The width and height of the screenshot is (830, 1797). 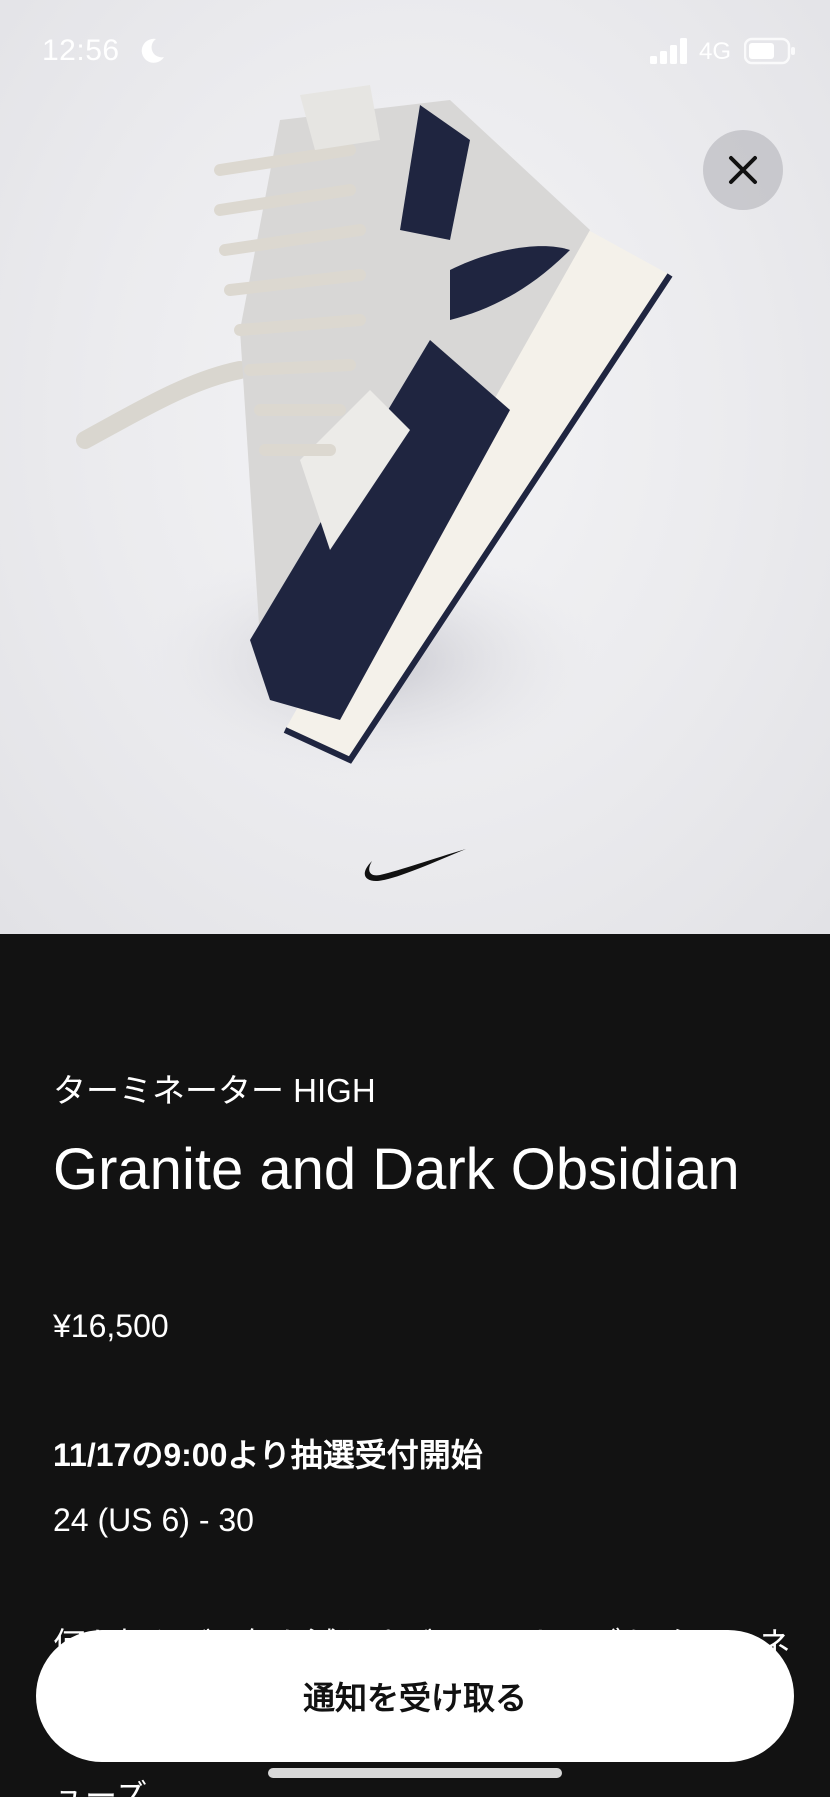 What do you see at coordinates (415, 1773) in the screenshot?
I see `home-indicator` at bounding box center [415, 1773].